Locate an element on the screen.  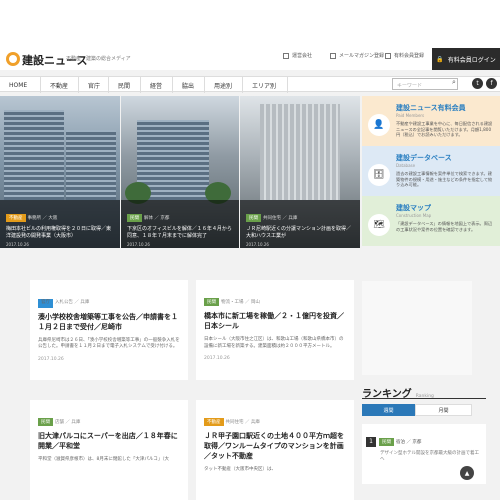
tab-monthly: 月間 is located at coordinates (443, 410).